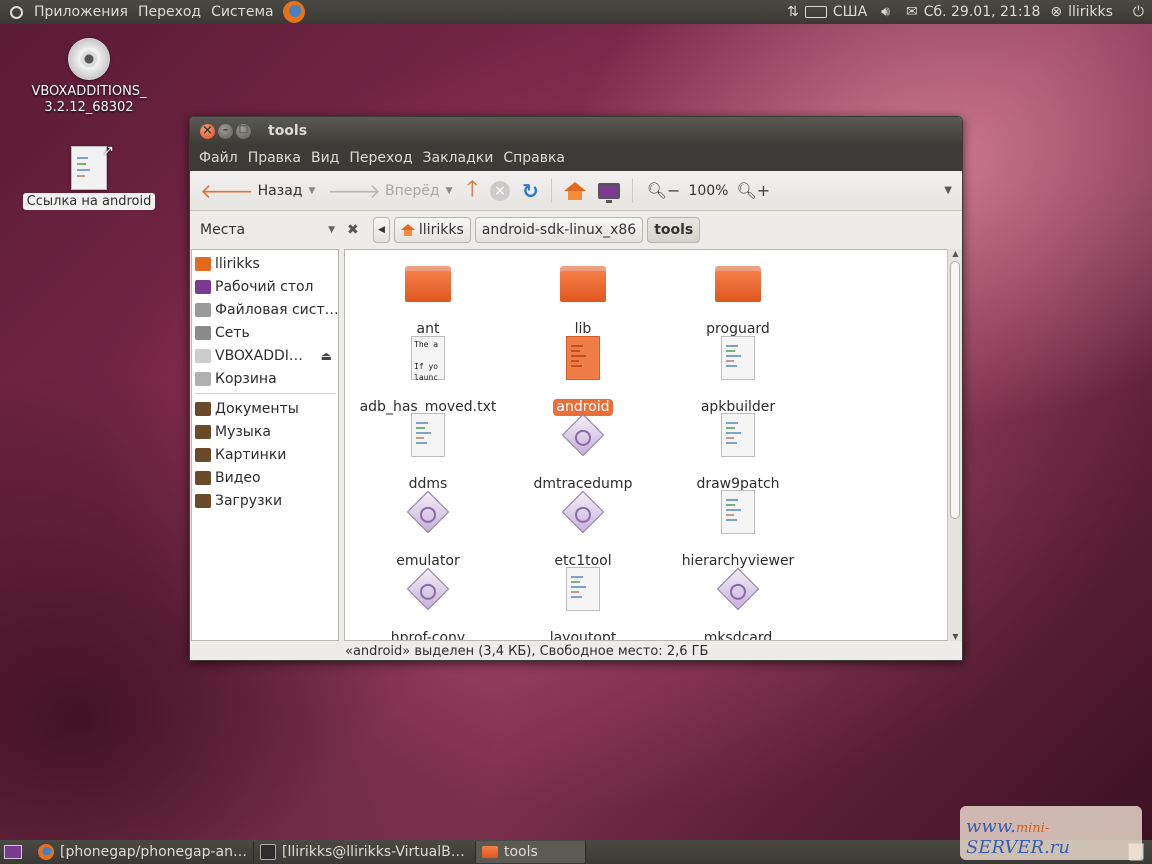 This screenshot has height=864, width=1152. Describe the element at coordinates (753, 190) in the screenshot. I see `zoom-in-icon: 🔍︎+` at that location.